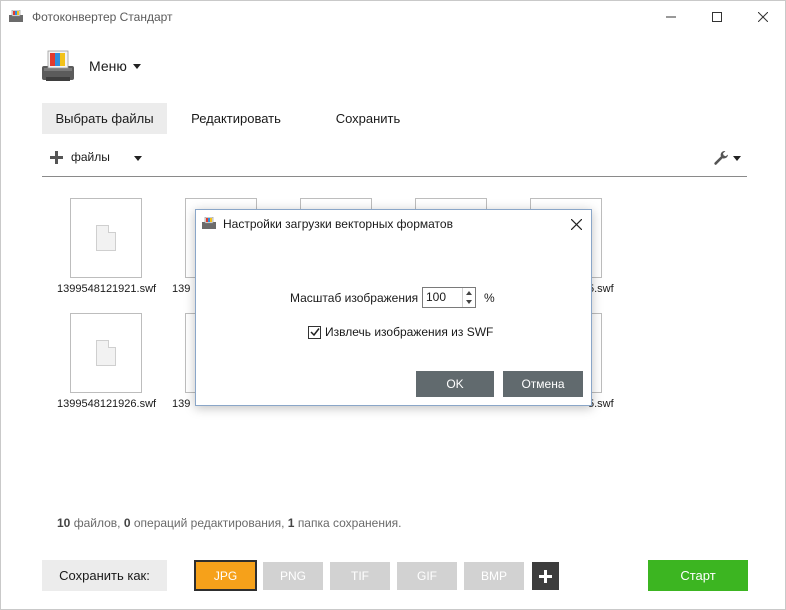 The image size is (786, 610). What do you see at coordinates (291, 523) in the screenshot?
I see `folders-count: 1` at bounding box center [291, 523].